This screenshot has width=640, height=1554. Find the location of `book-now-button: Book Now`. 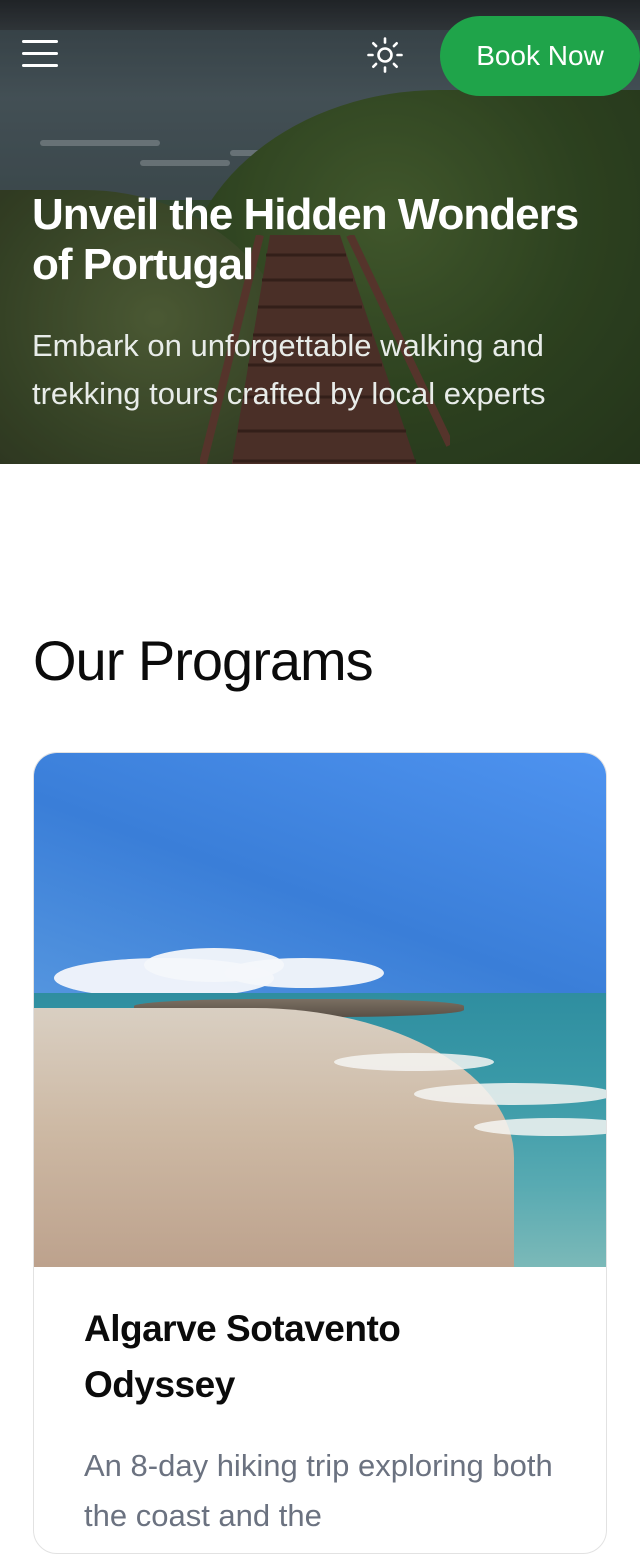

book-now-button: Book Now is located at coordinates (540, 56).